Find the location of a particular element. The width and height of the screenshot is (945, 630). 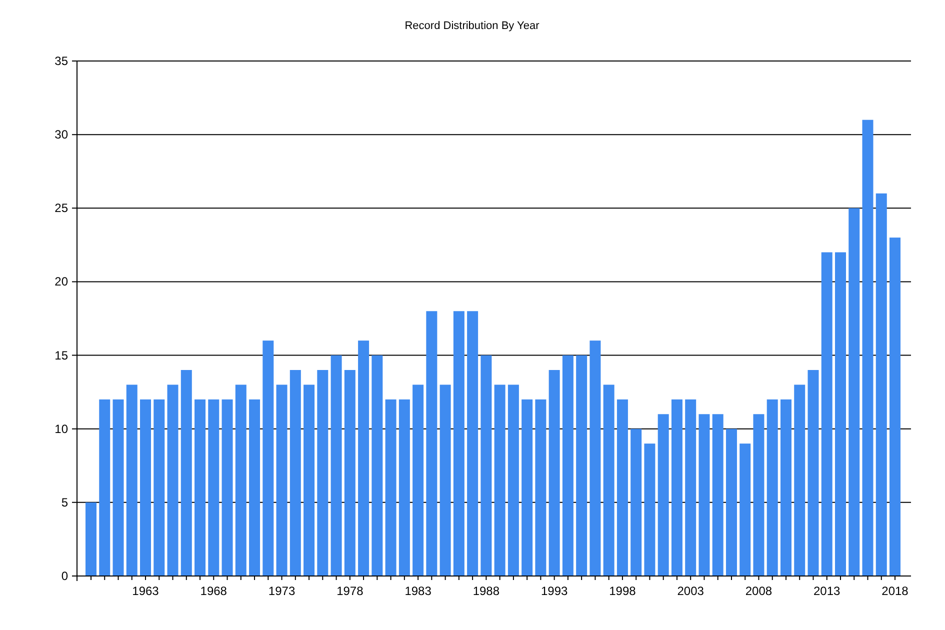

y-tick-label: 15 is located at coordinates (61, 355).